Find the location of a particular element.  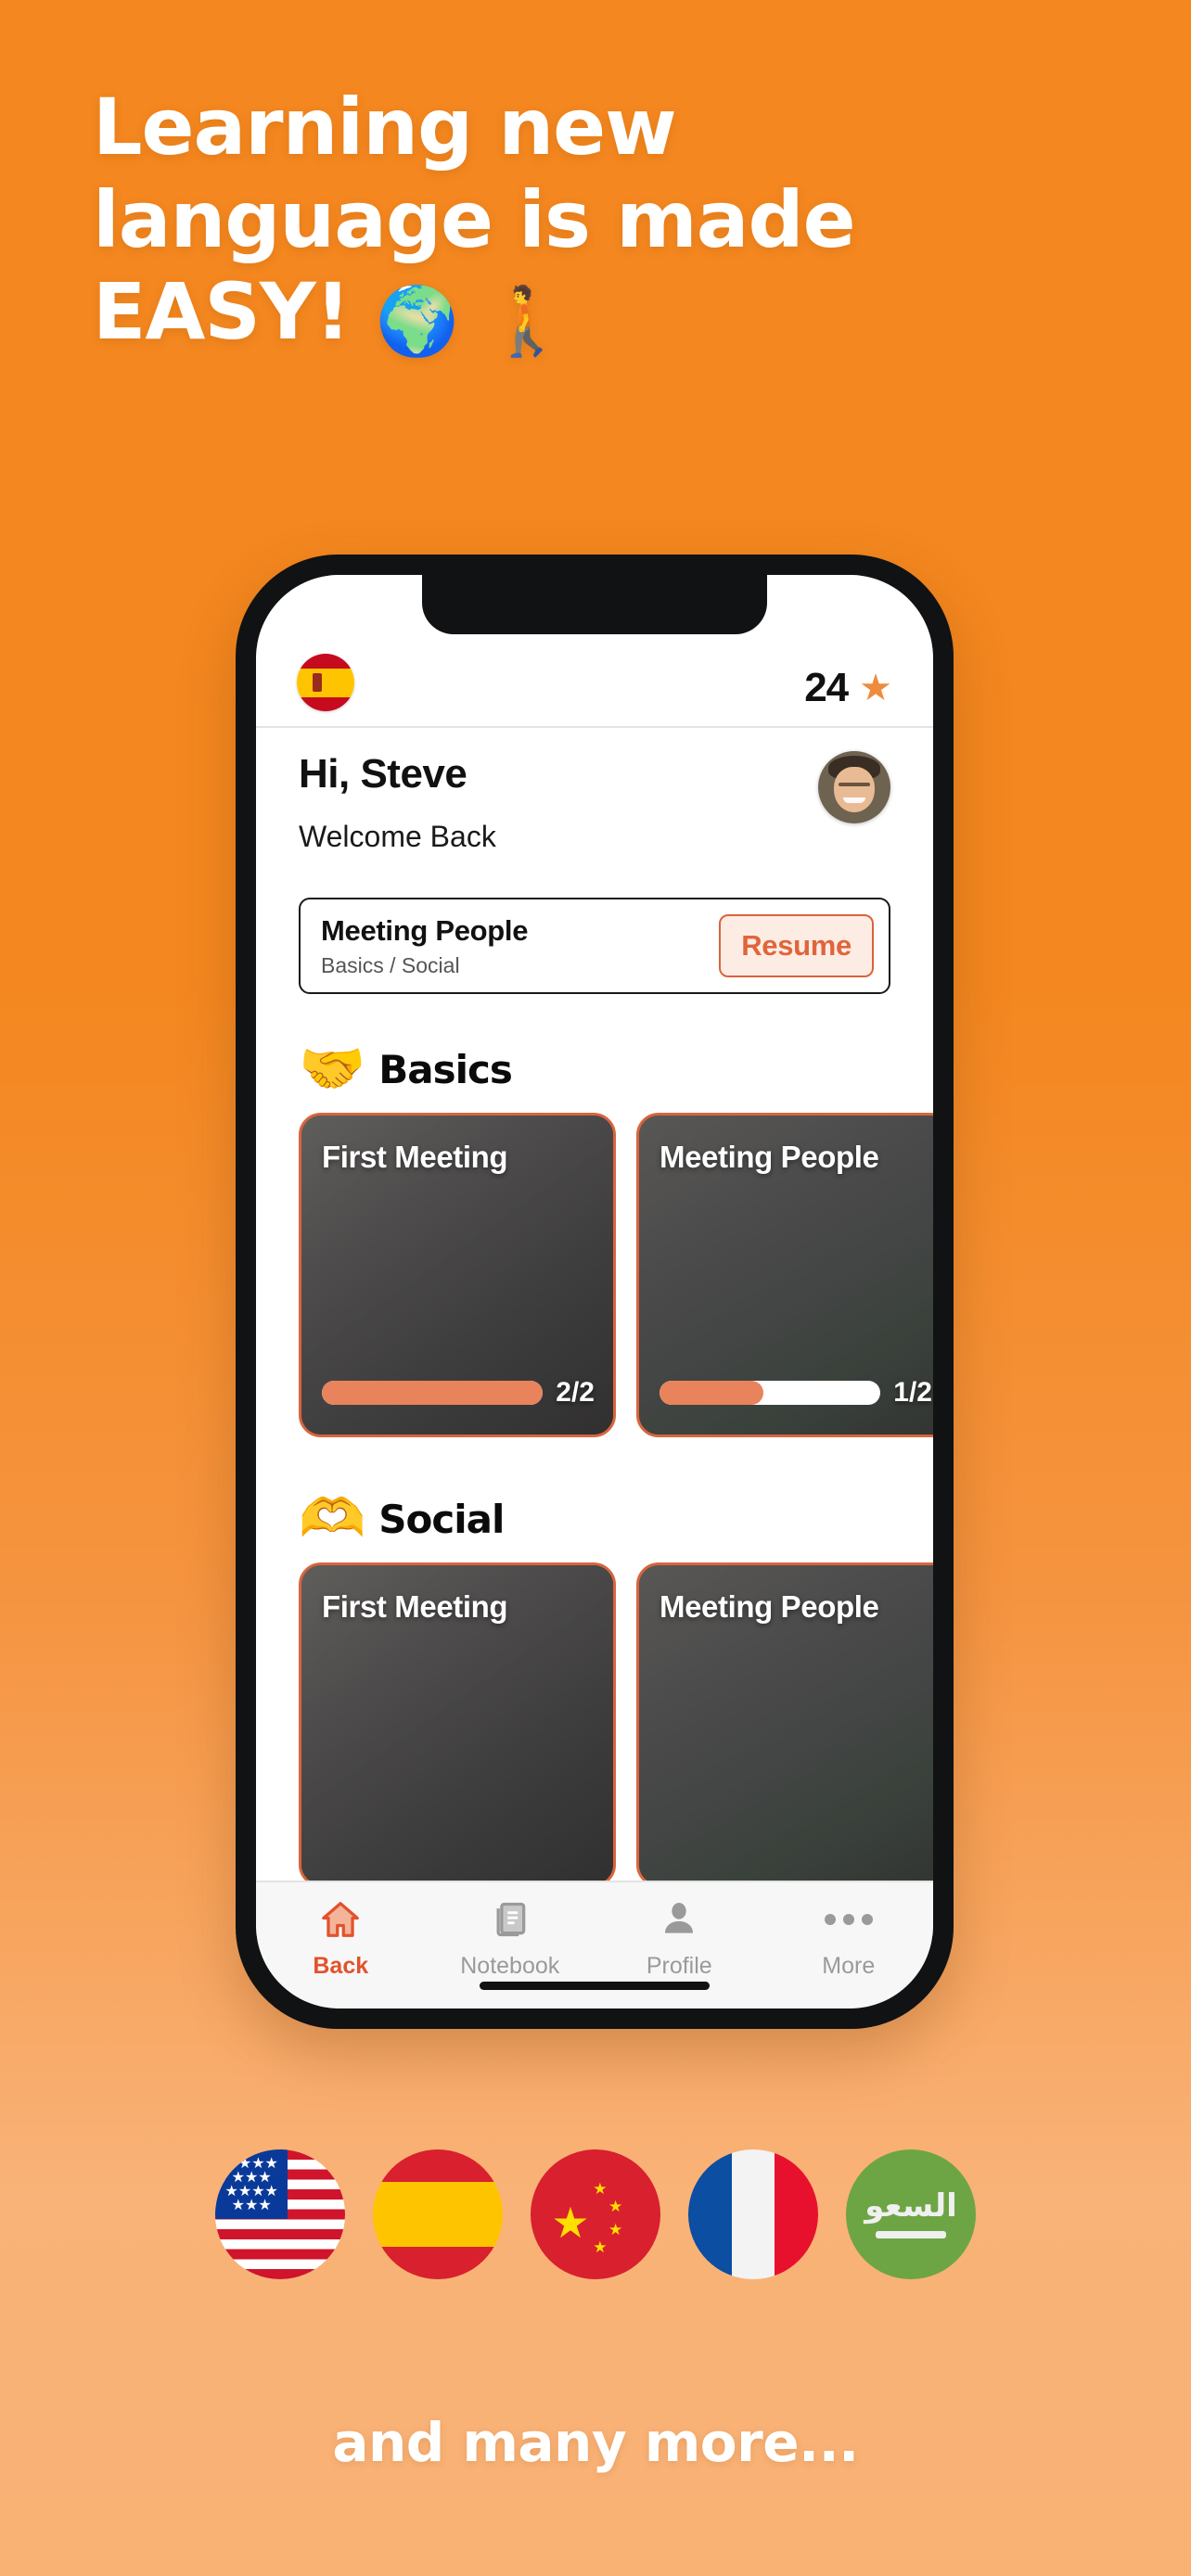

flag-saudi-arabia: السعو is located at coordinates (911, 2214).